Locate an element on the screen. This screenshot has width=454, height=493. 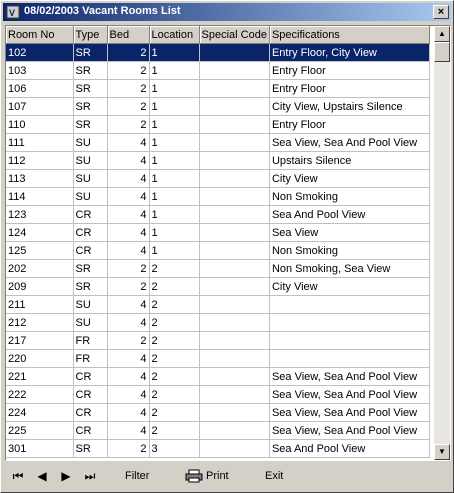
vertical-scrollbar: ▲ ▼ is located at coordinates (442, 243).